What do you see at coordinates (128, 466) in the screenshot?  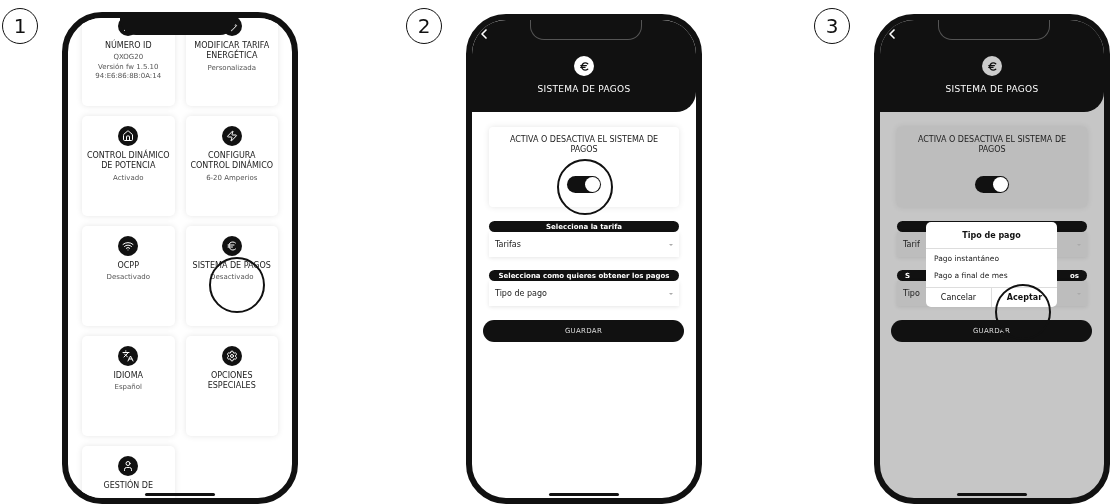 I see `user-icon` at bounding box center [128, 466].